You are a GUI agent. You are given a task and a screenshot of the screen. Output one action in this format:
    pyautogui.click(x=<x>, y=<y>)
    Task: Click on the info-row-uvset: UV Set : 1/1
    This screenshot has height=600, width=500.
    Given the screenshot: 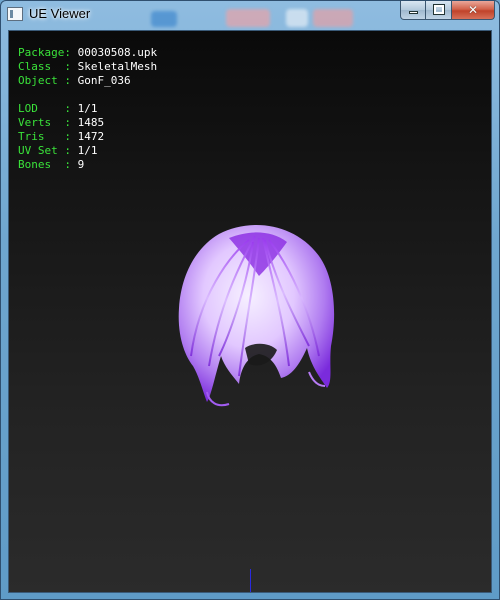 What is the action you would take?
    pyautogui.click(x=87, y=151)
    